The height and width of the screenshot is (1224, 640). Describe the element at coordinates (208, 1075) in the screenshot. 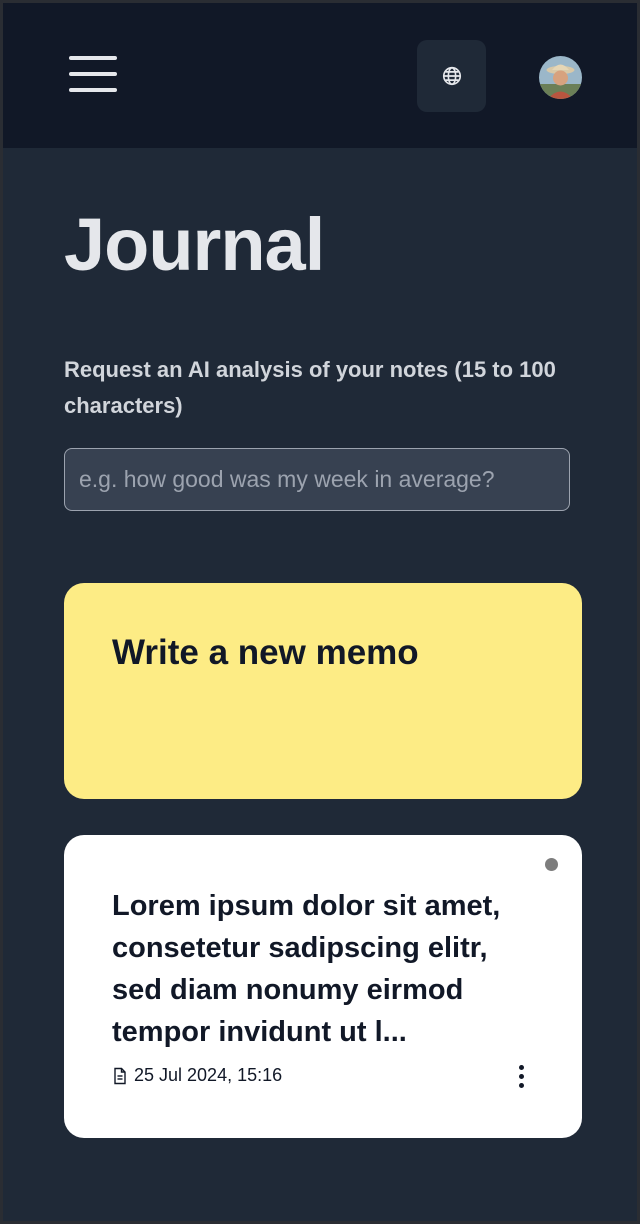

I see `memo-date: 25 Jul 2024, 15:16` at that location.